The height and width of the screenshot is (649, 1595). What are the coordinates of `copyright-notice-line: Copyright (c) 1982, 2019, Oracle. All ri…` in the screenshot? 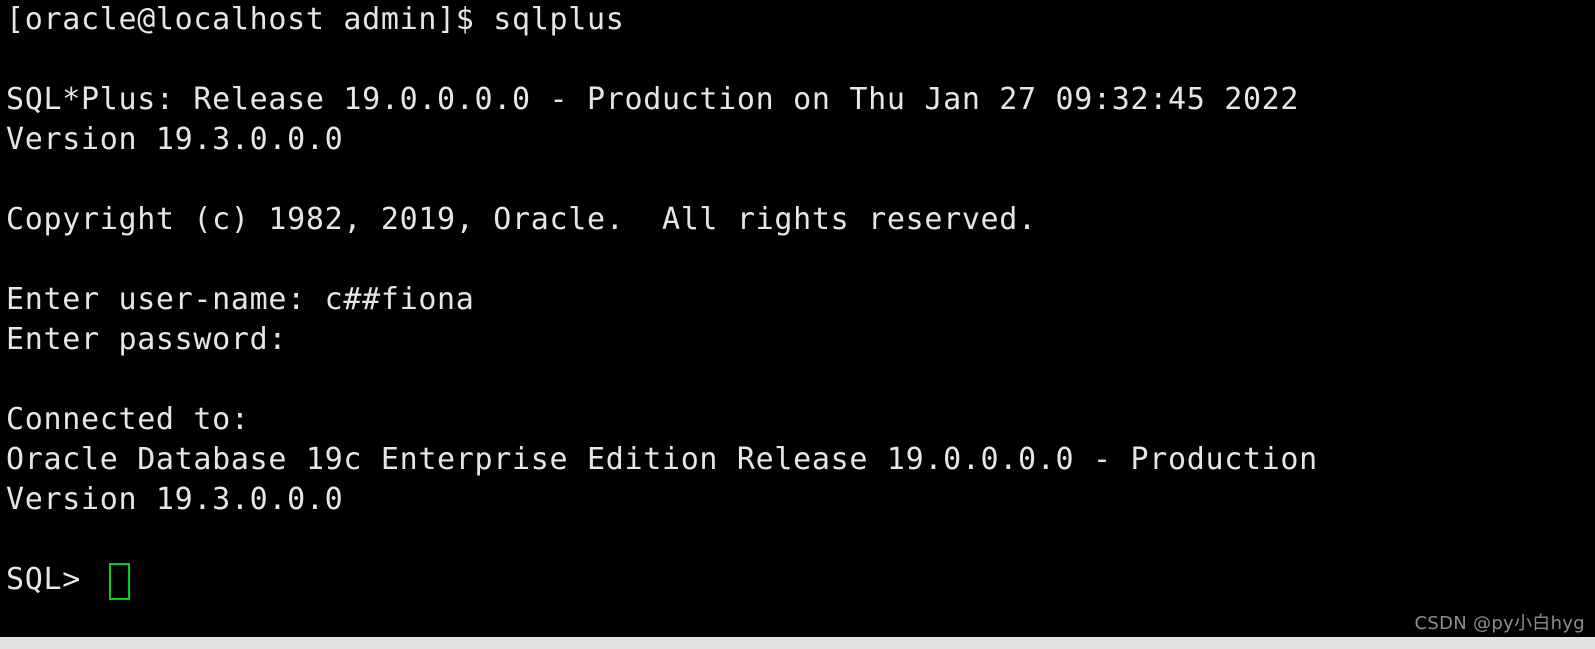 It's located at (521, 219).